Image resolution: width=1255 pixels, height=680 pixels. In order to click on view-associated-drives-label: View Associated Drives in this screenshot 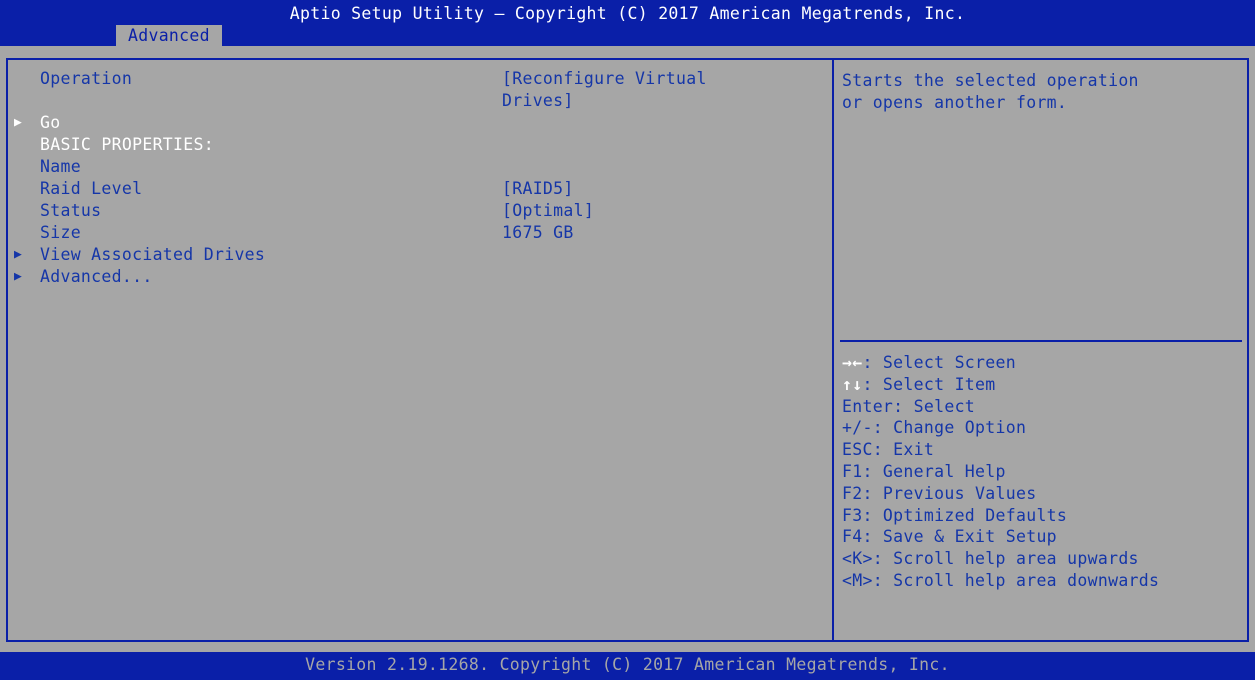, I will do `click(153, 254)`.